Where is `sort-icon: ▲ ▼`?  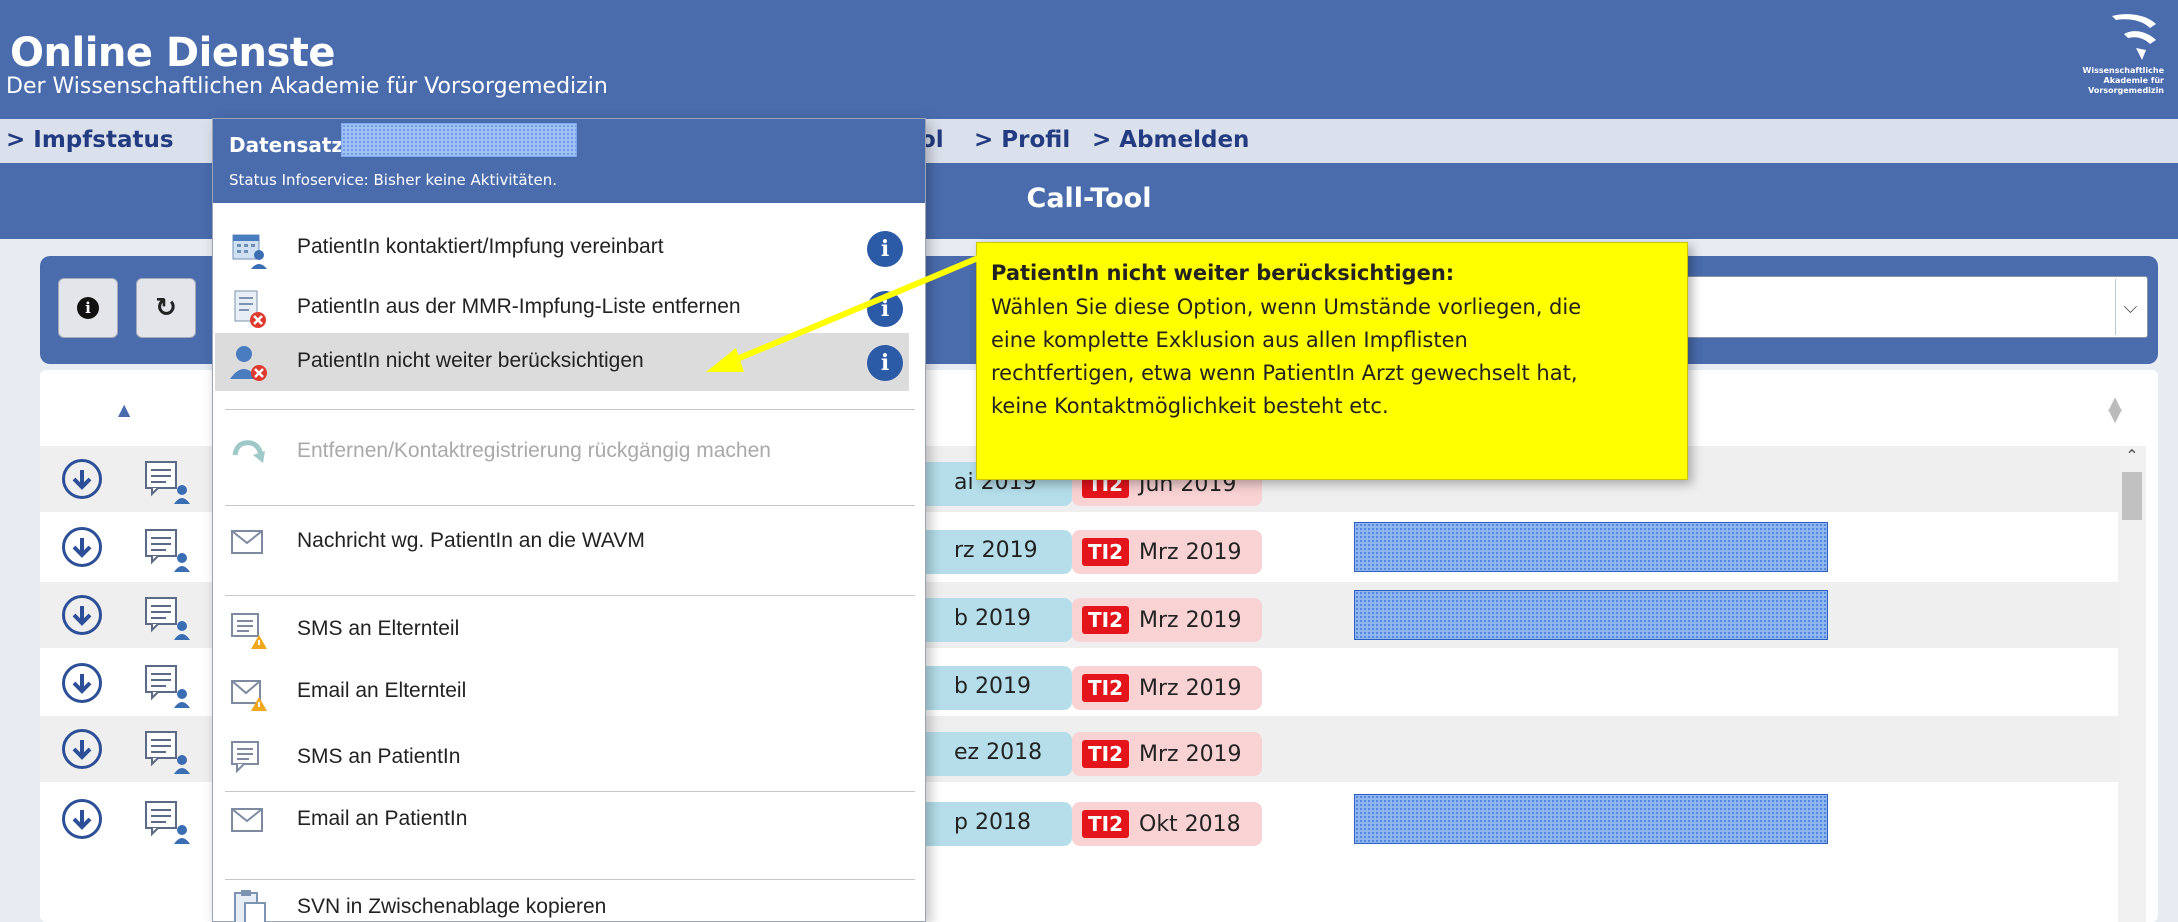 sort-icon: ▲ ▼ is located at coordinates (2115, 410).